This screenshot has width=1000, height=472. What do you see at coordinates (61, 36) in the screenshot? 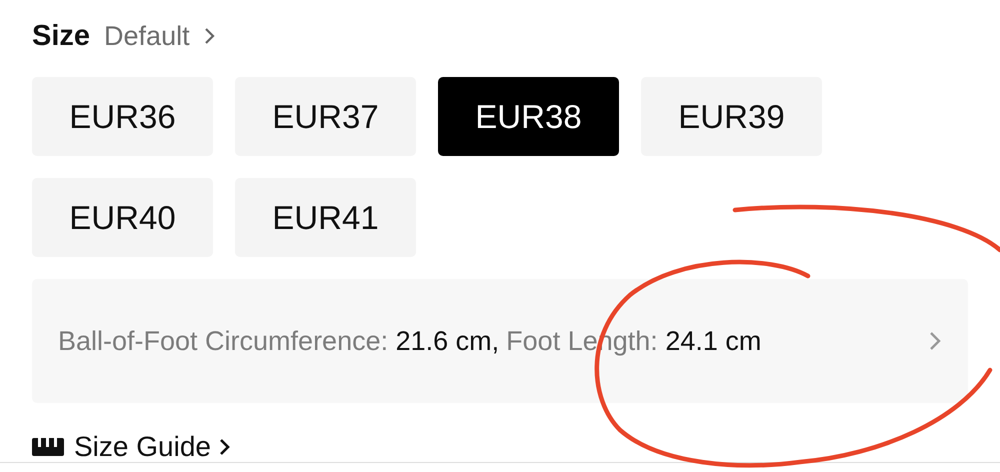
I see `section-title: Size` at bounding box center [61, 36].